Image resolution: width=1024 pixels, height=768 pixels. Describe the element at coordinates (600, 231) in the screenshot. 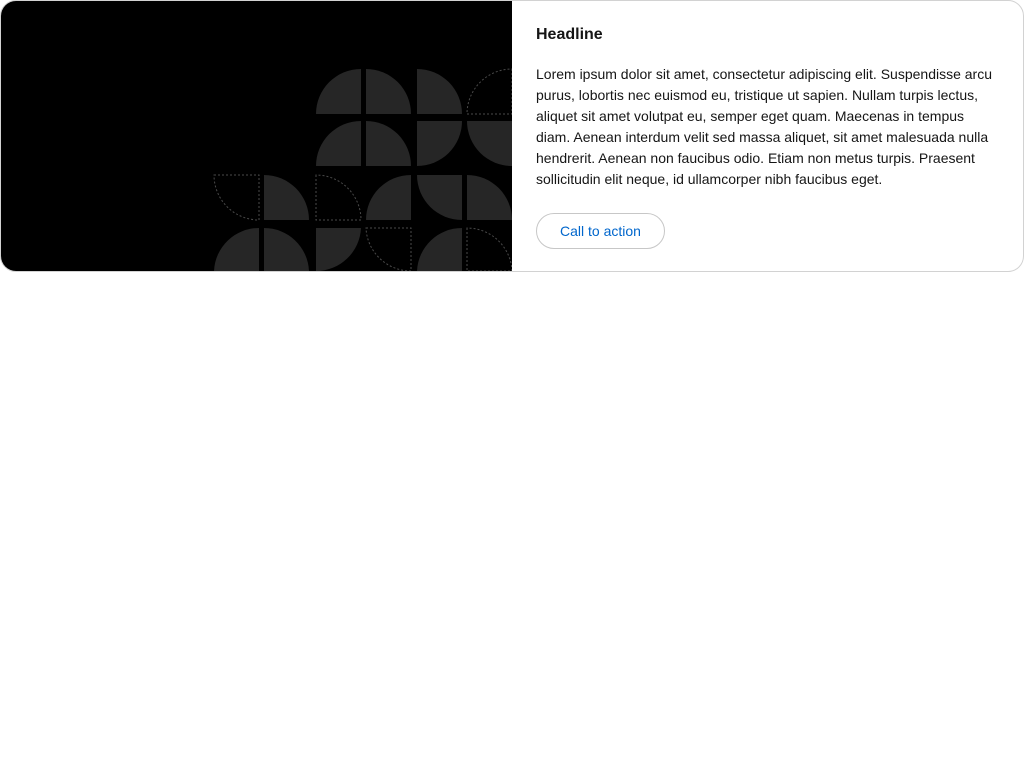

I see `call-to-action-button: Call to action` at that location.